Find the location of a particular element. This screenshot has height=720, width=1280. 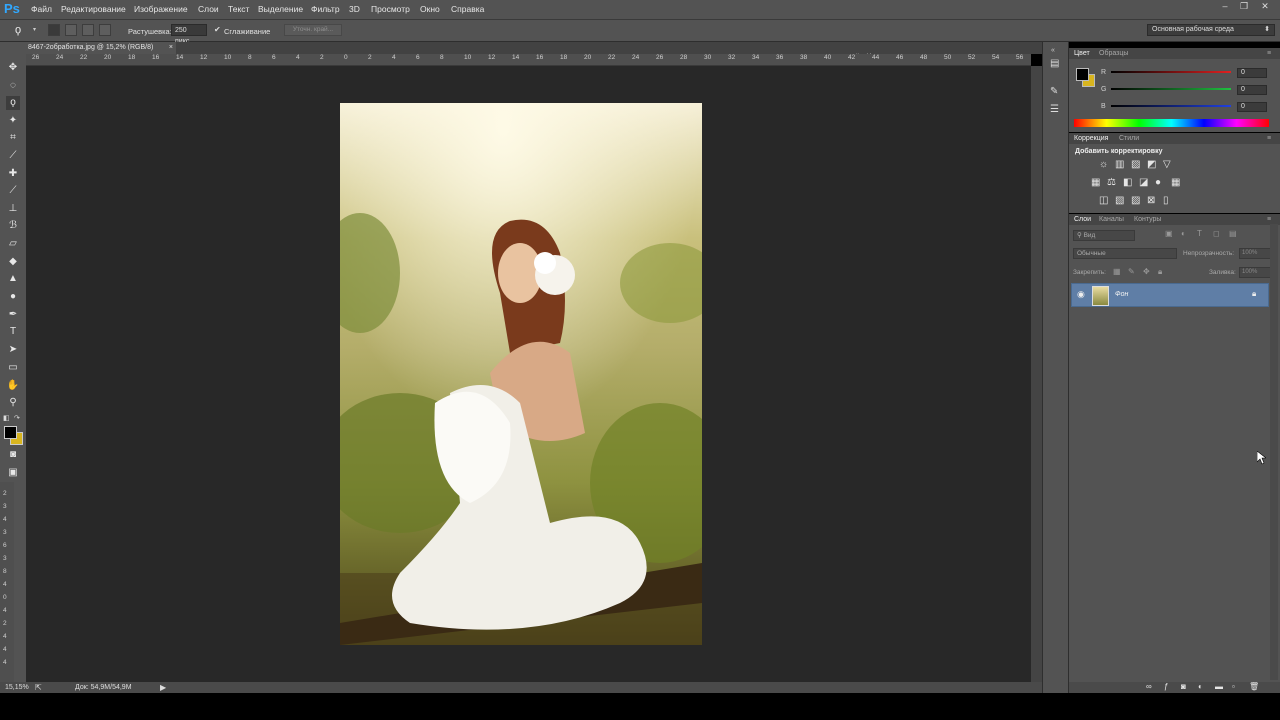

healing-tool-icon: ✚ is located at coordinates (13, 174).